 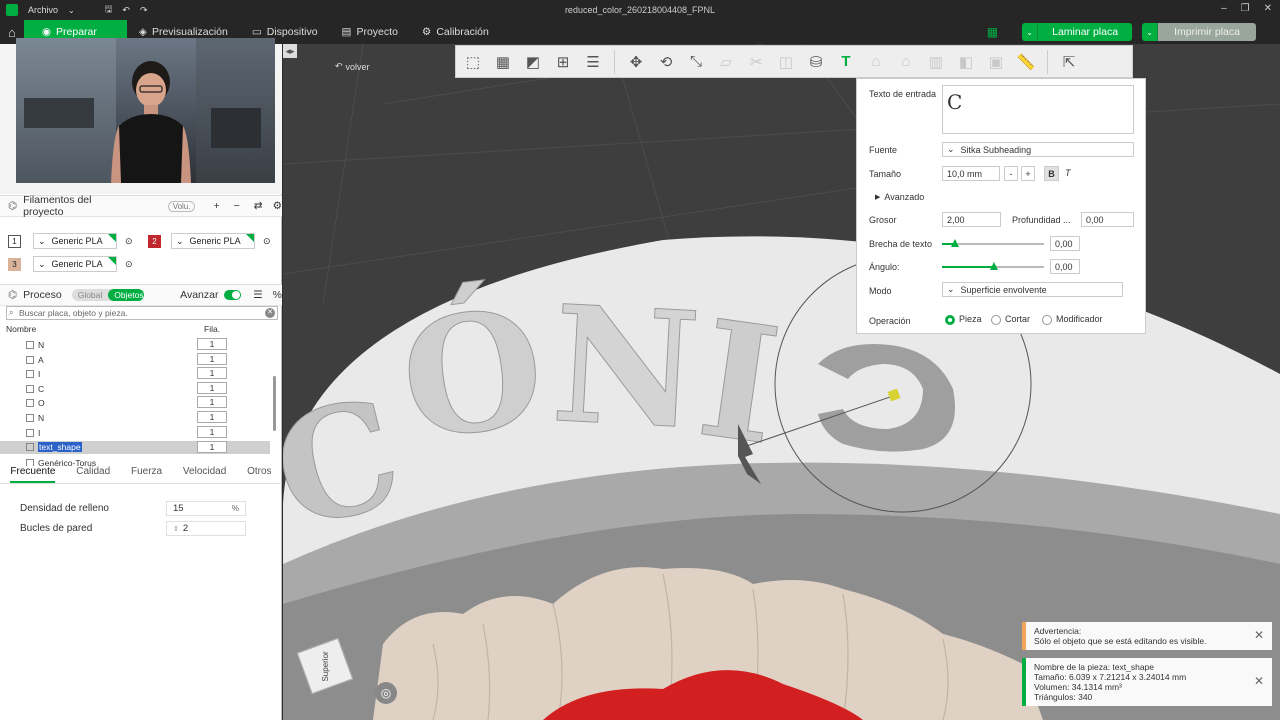 I want to click on save-icon: 🖫, so click(x=109, y=10).